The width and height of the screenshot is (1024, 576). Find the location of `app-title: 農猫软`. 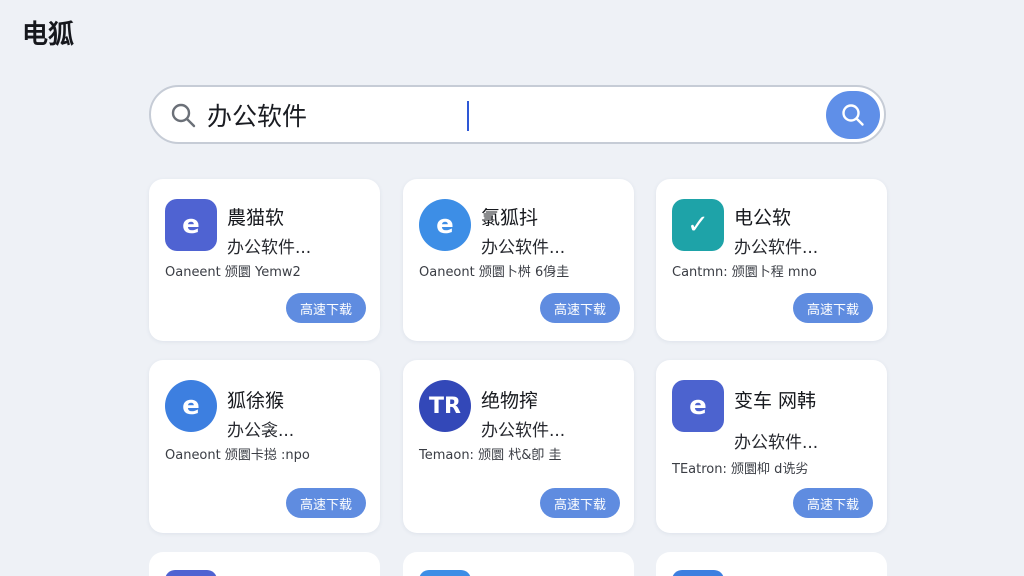

app-title: 農猫软 is located at coordinates (256, 218).